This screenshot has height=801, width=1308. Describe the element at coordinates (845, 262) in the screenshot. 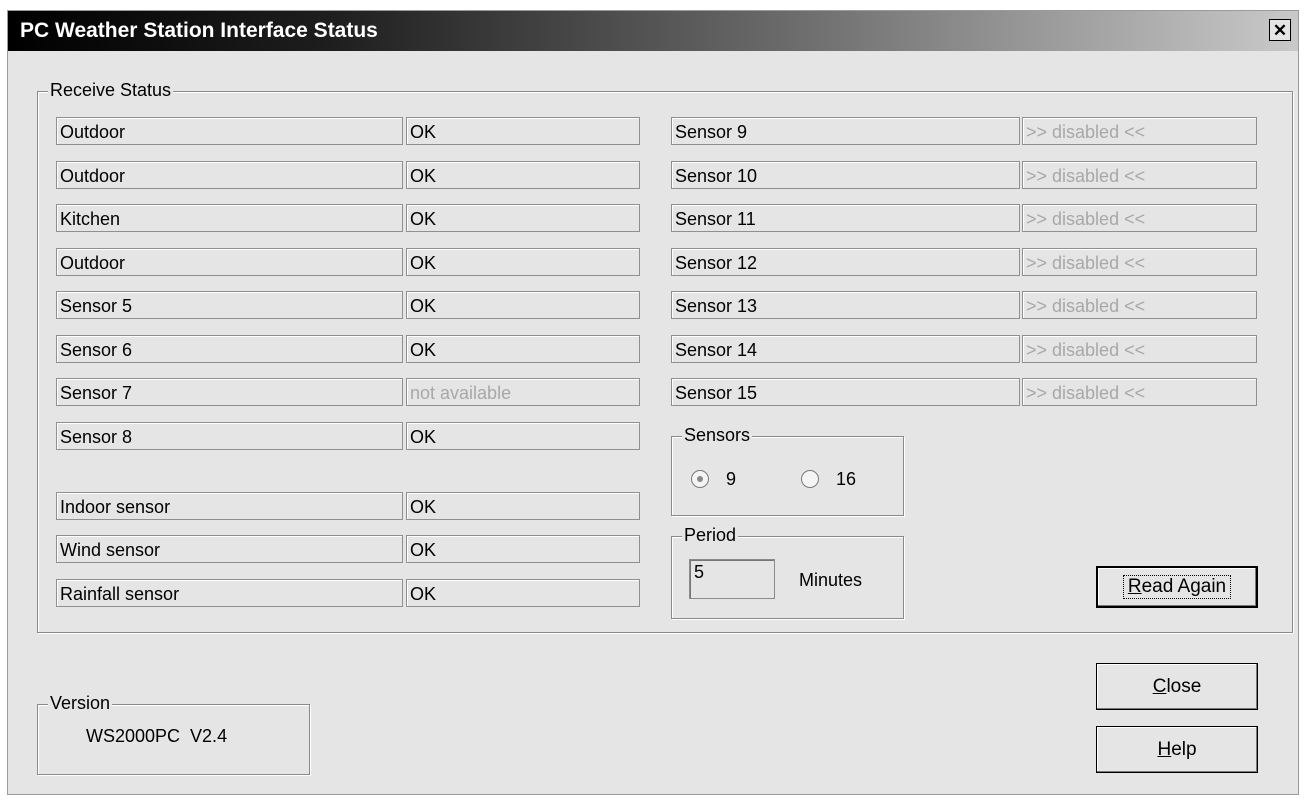

I see `sensor-name: Sensor 12` at that location.